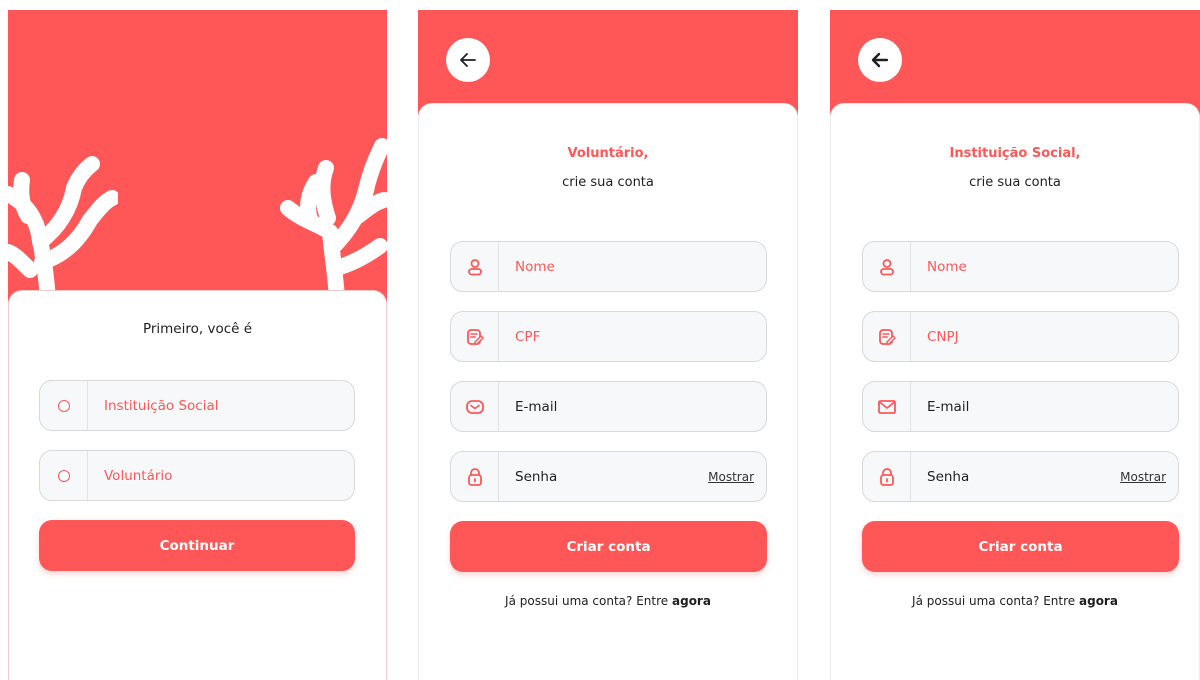  What do you see at coordinates (943, 336) in the screenshot?
I see `cnpj-placeholder: CNPJ` at bounding box center [943, 336].